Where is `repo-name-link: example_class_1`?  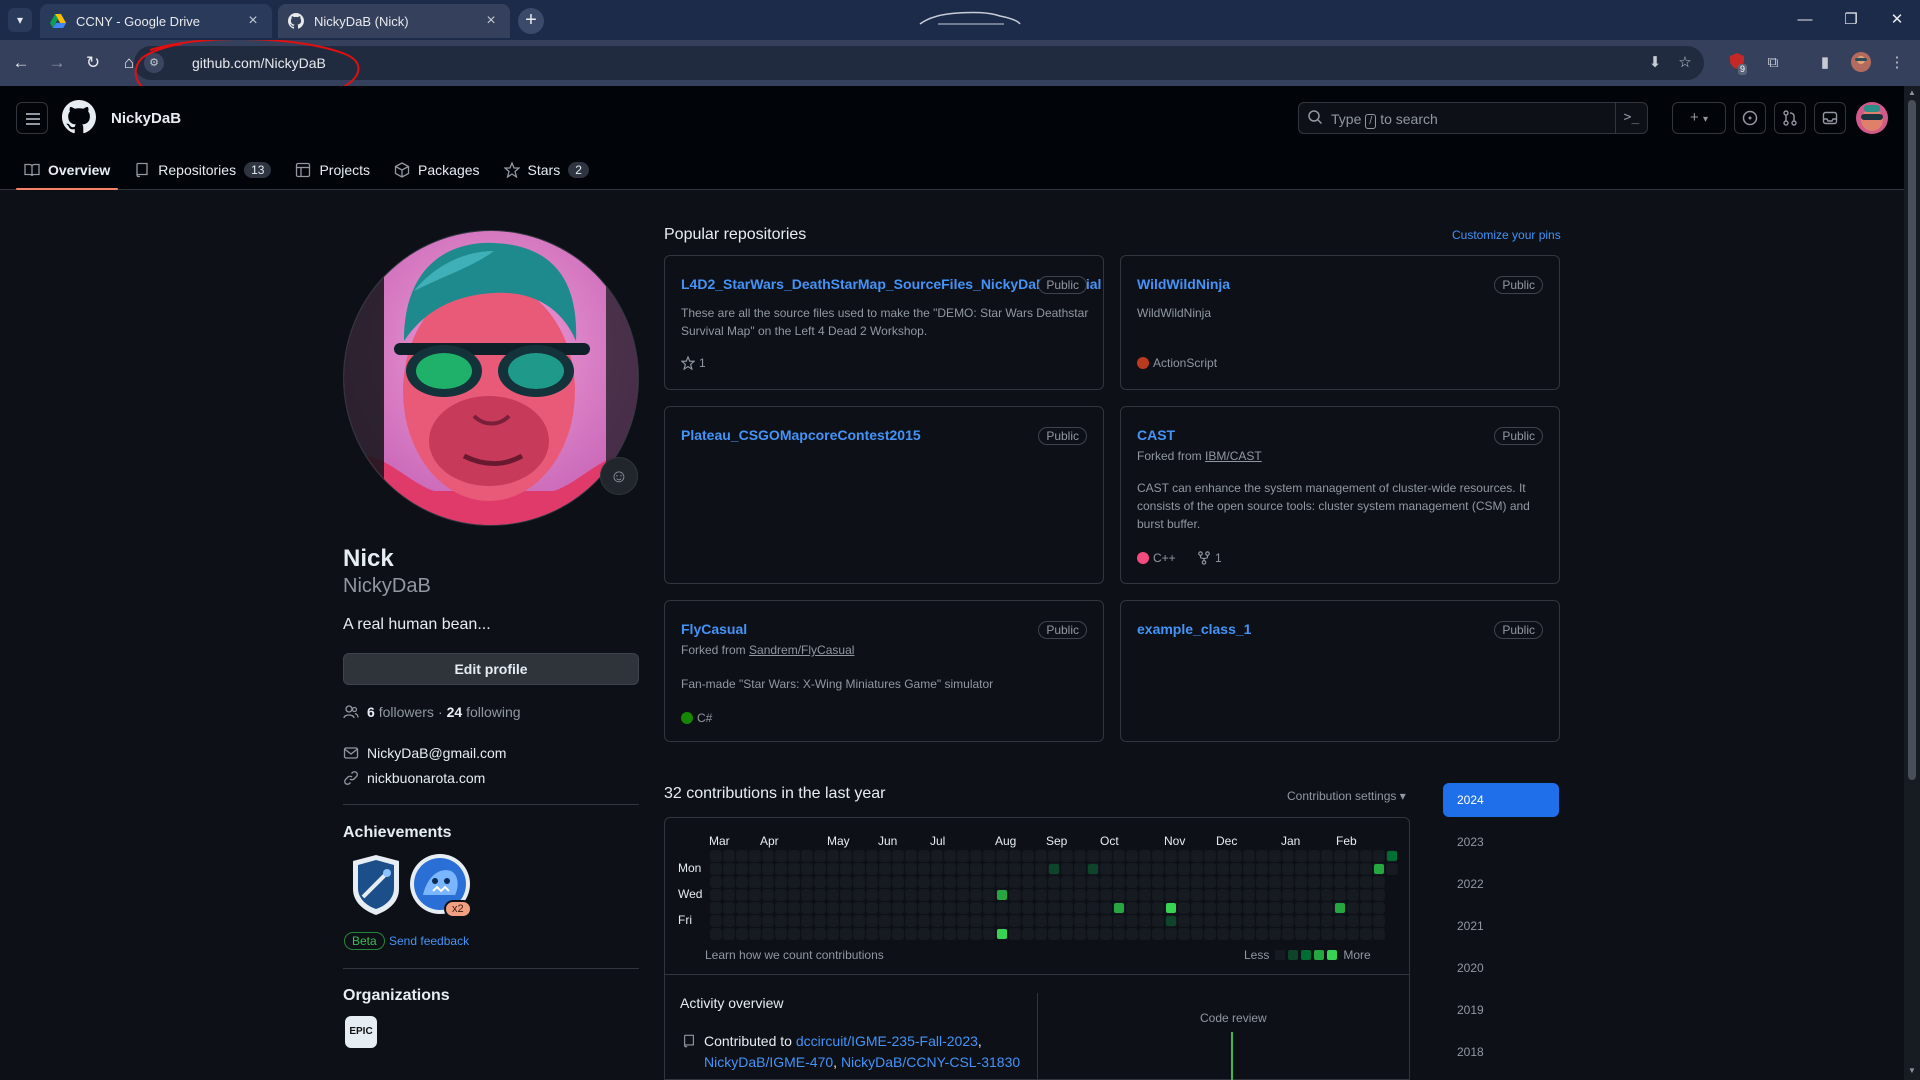
repo-name-link: example_class_1 is located at coordinates (1194, 629).